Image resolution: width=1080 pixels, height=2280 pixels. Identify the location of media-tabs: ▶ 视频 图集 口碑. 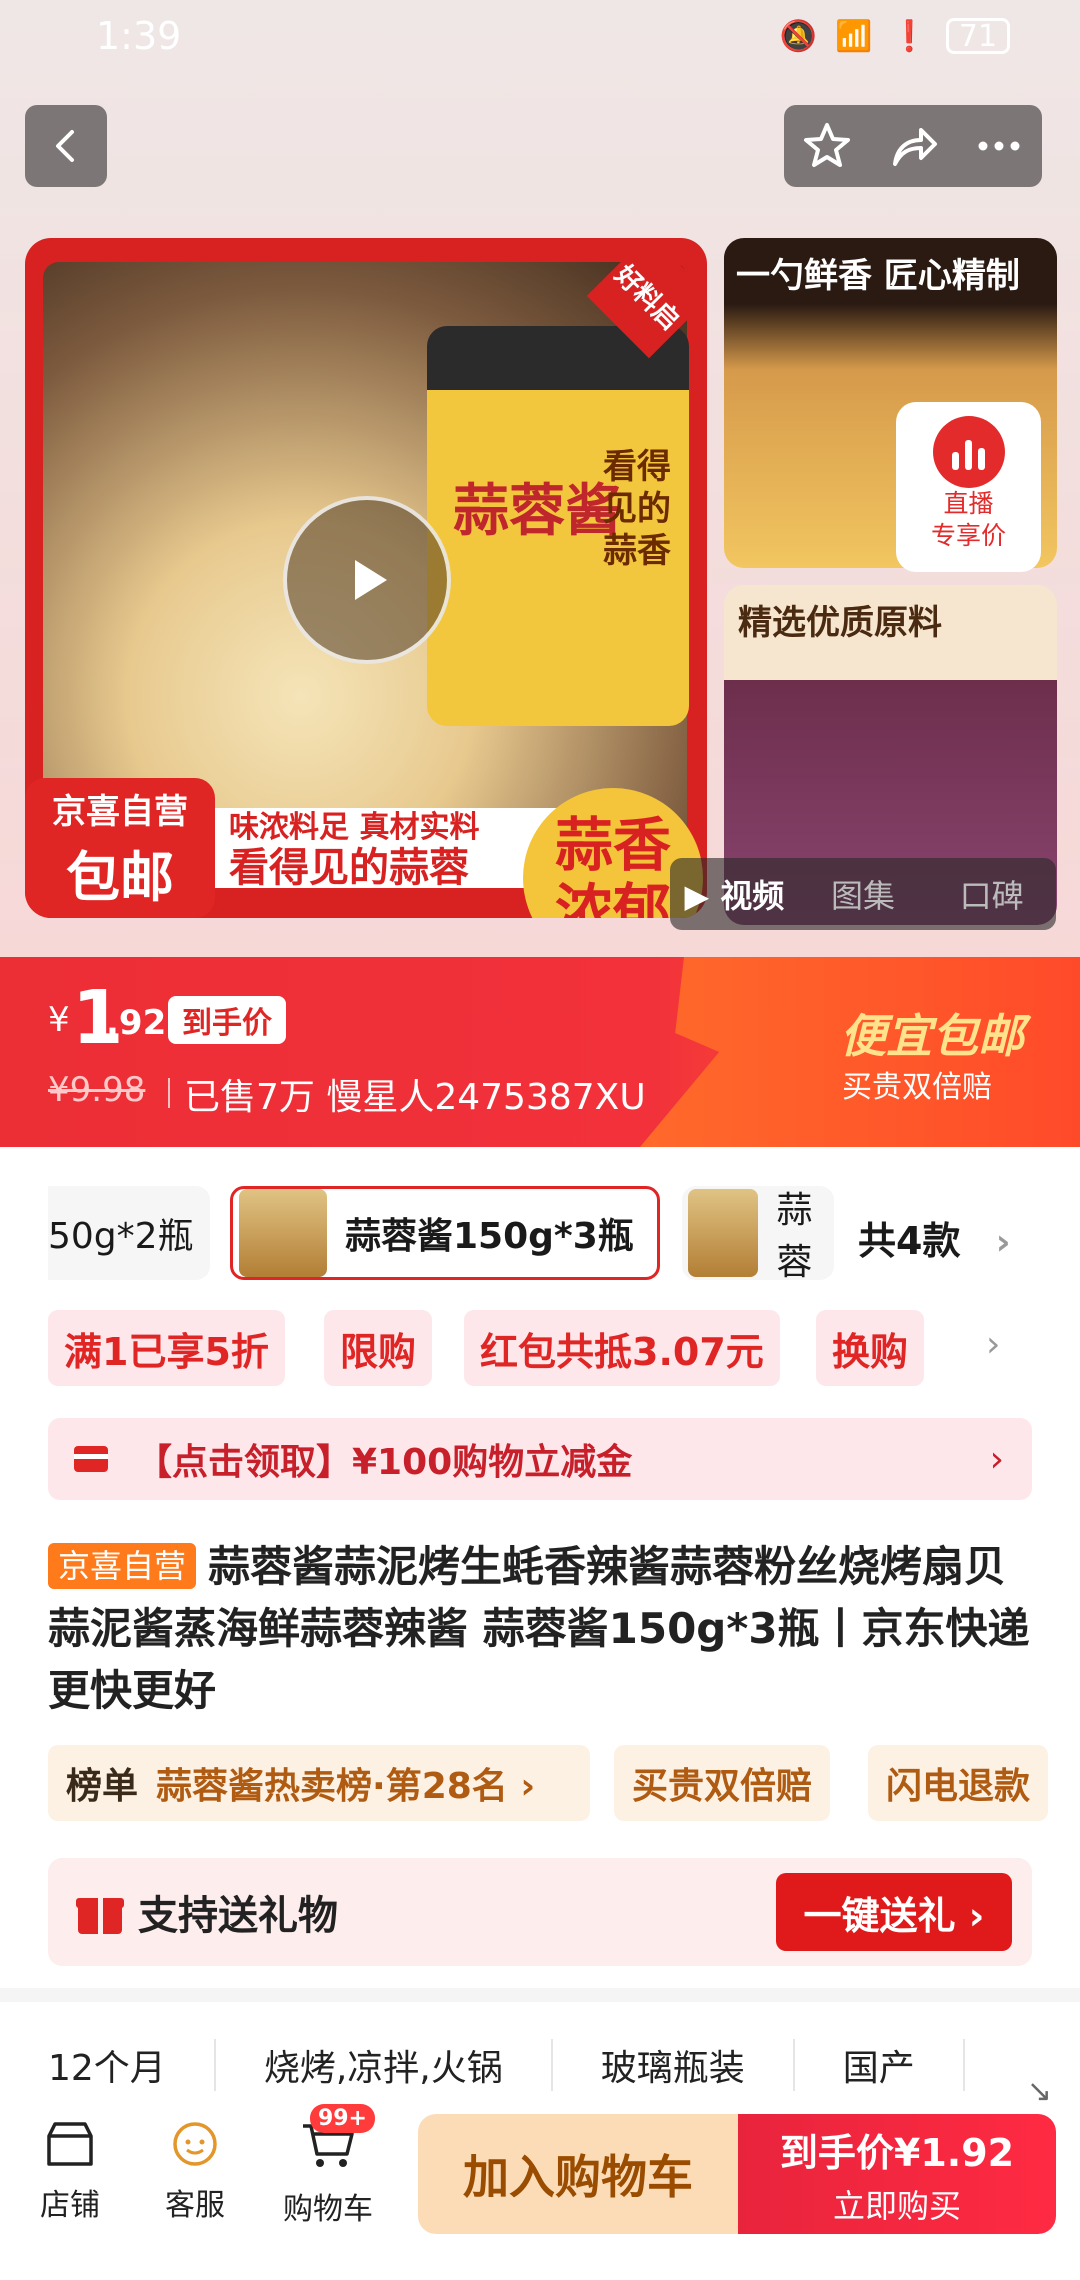
(863, 894).